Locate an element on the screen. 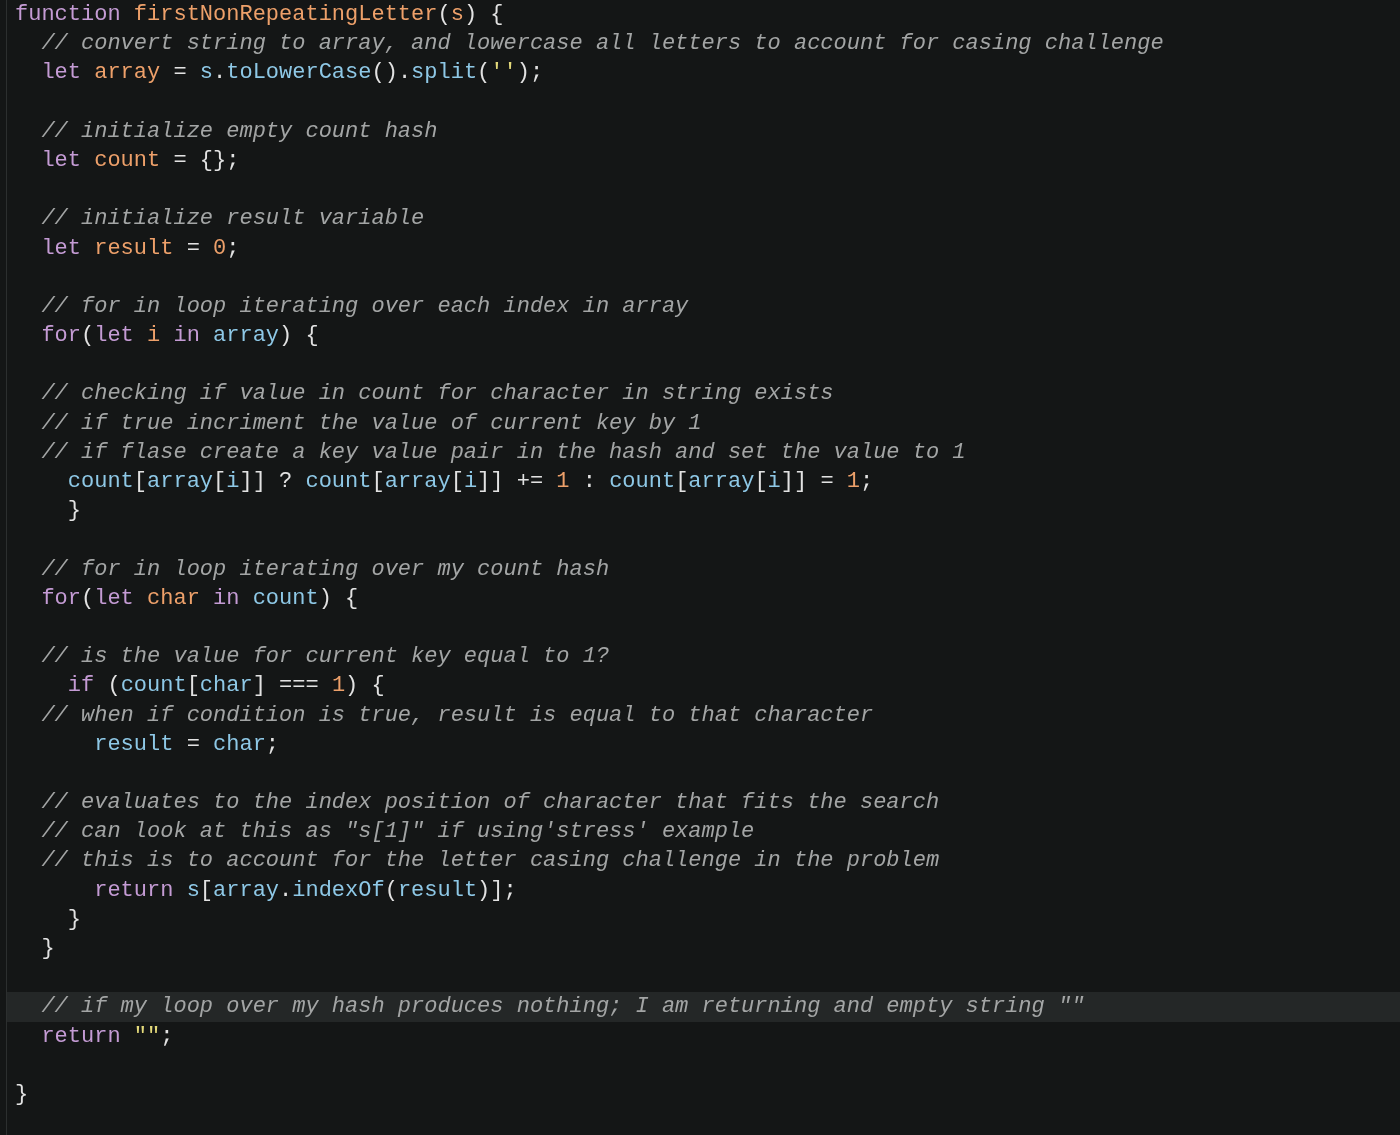  code-line: return s[array.indexOf(result)]; is located at coordinates (305, 890).